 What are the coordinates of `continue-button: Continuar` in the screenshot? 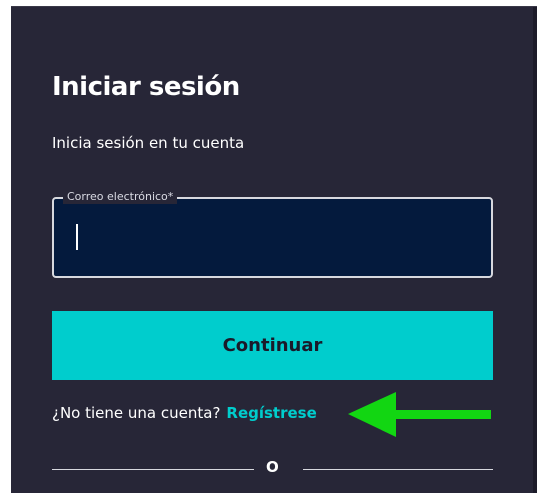 It's located at (272, 345).